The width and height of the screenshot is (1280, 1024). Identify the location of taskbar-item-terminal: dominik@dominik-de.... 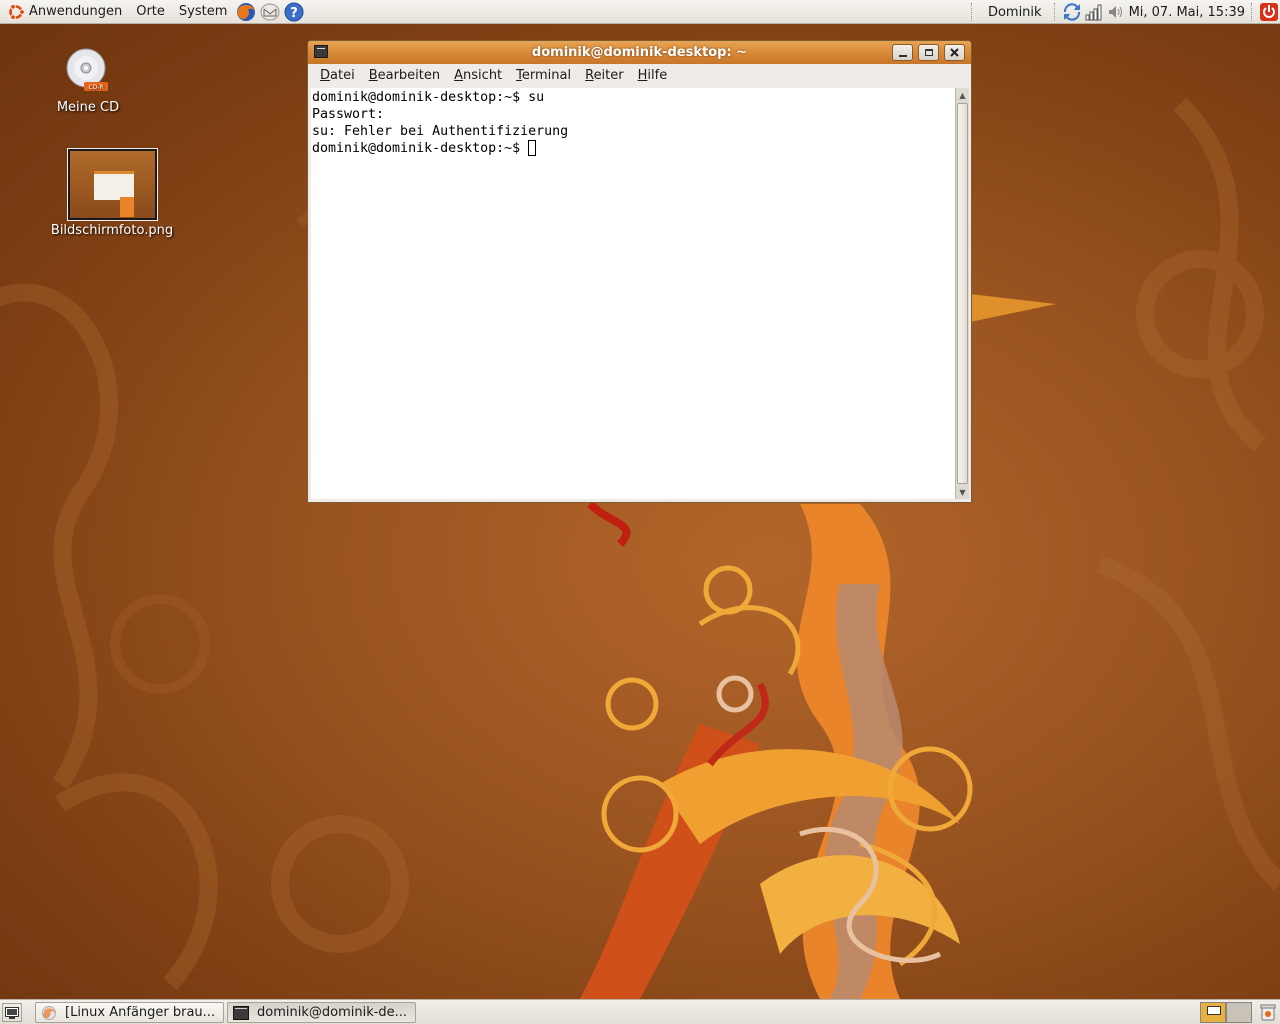
(321, 1012).